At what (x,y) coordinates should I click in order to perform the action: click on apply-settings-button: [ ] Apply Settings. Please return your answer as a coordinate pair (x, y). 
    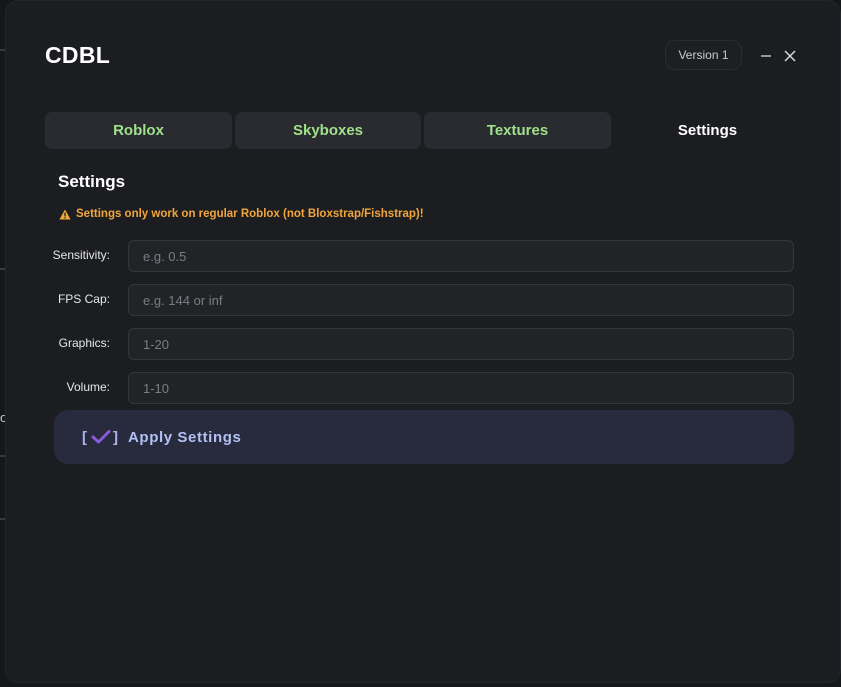
    Looking at the image, I should click on (424, 437).